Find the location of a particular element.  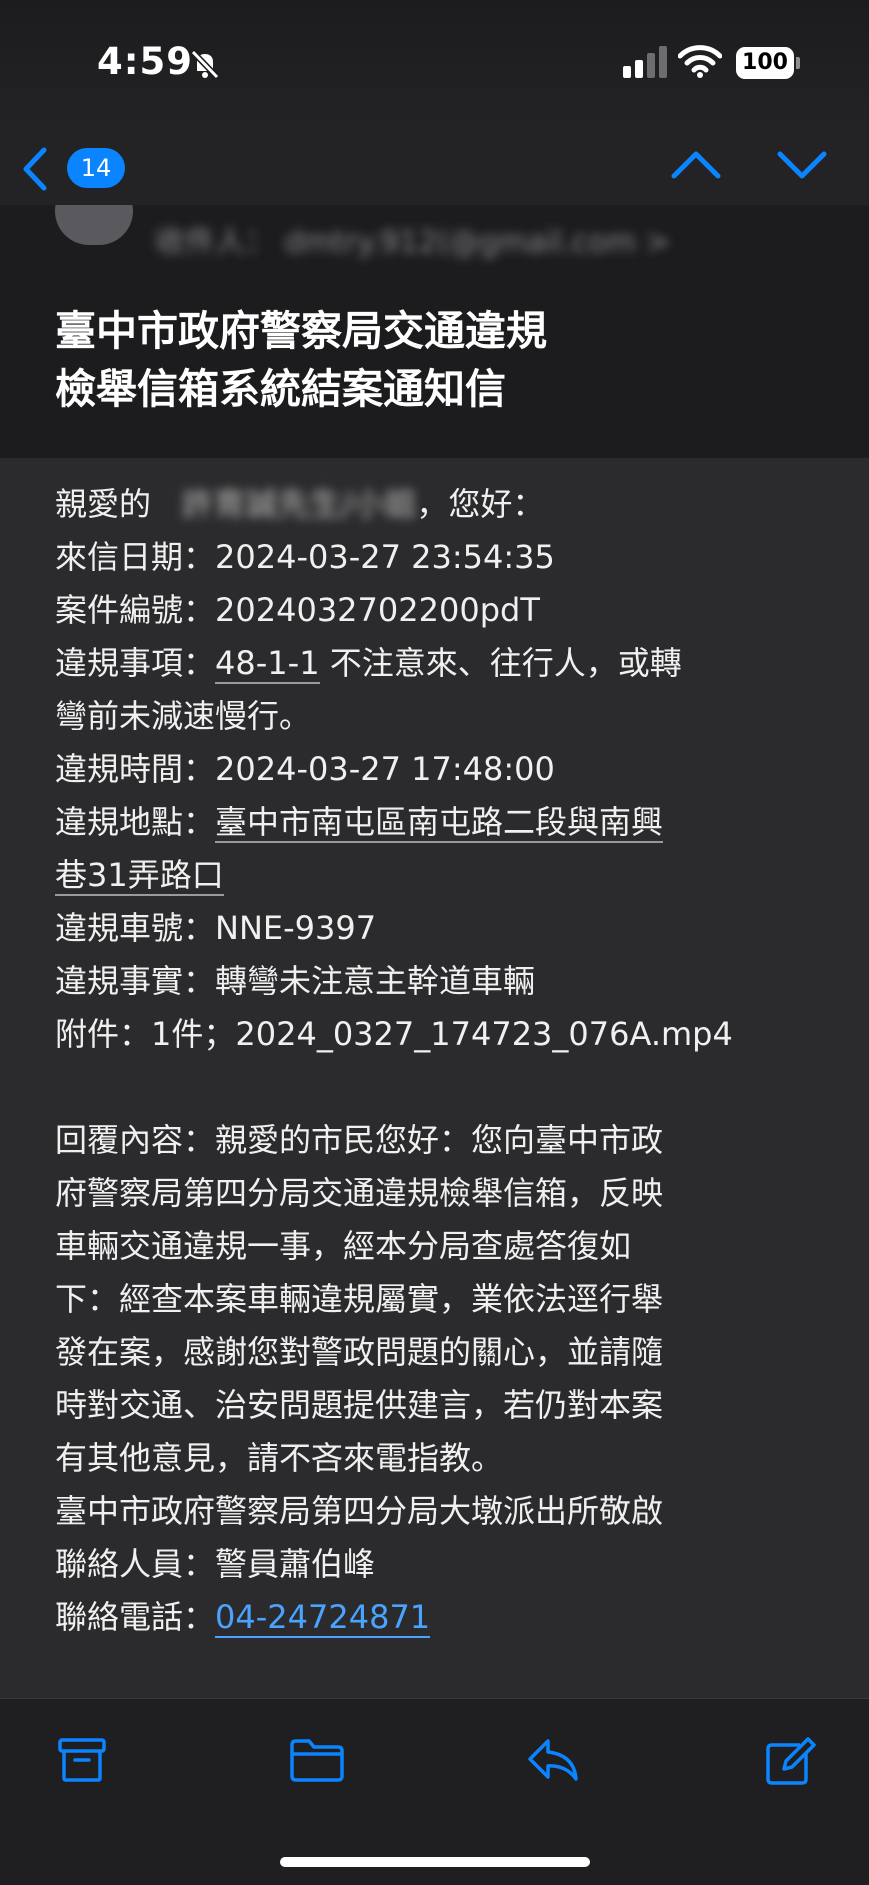

case-value: 2024032702200pdT is located at coordinates (377, 610).